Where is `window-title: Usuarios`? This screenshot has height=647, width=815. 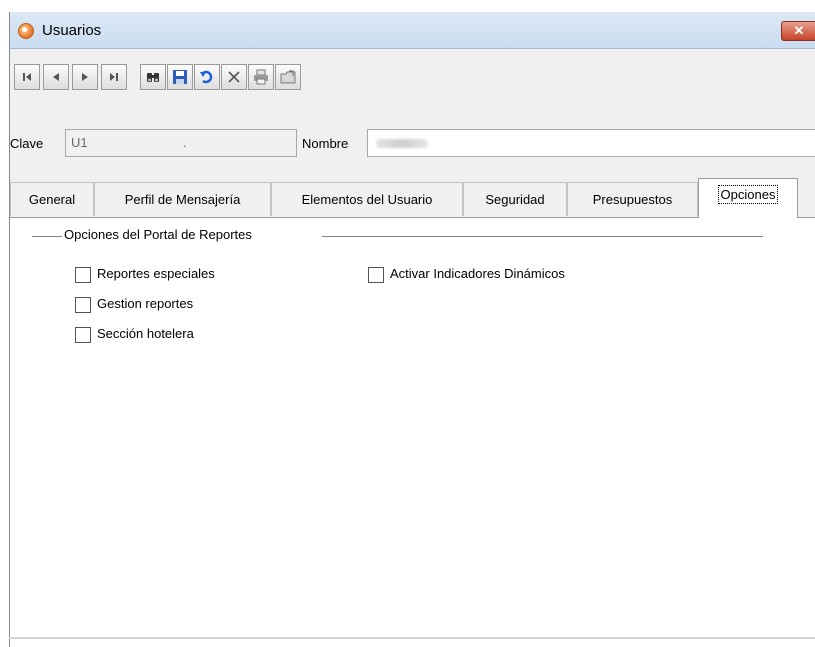 window-title: Usuarios is located at coordinates (72, 30).